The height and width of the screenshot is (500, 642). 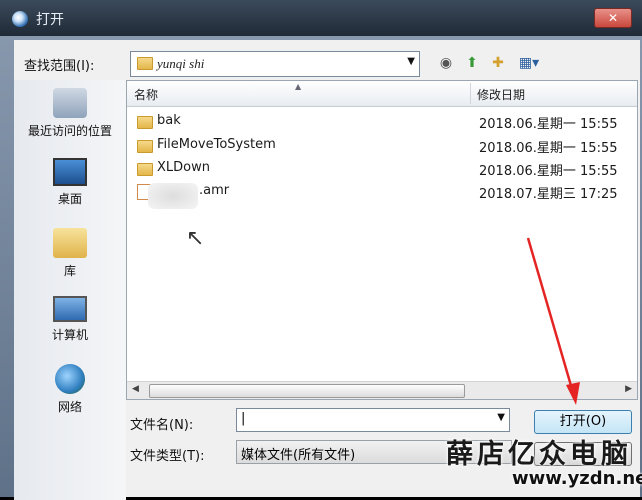 I want to click on annotation-arrow, so click(x=553, y=321).